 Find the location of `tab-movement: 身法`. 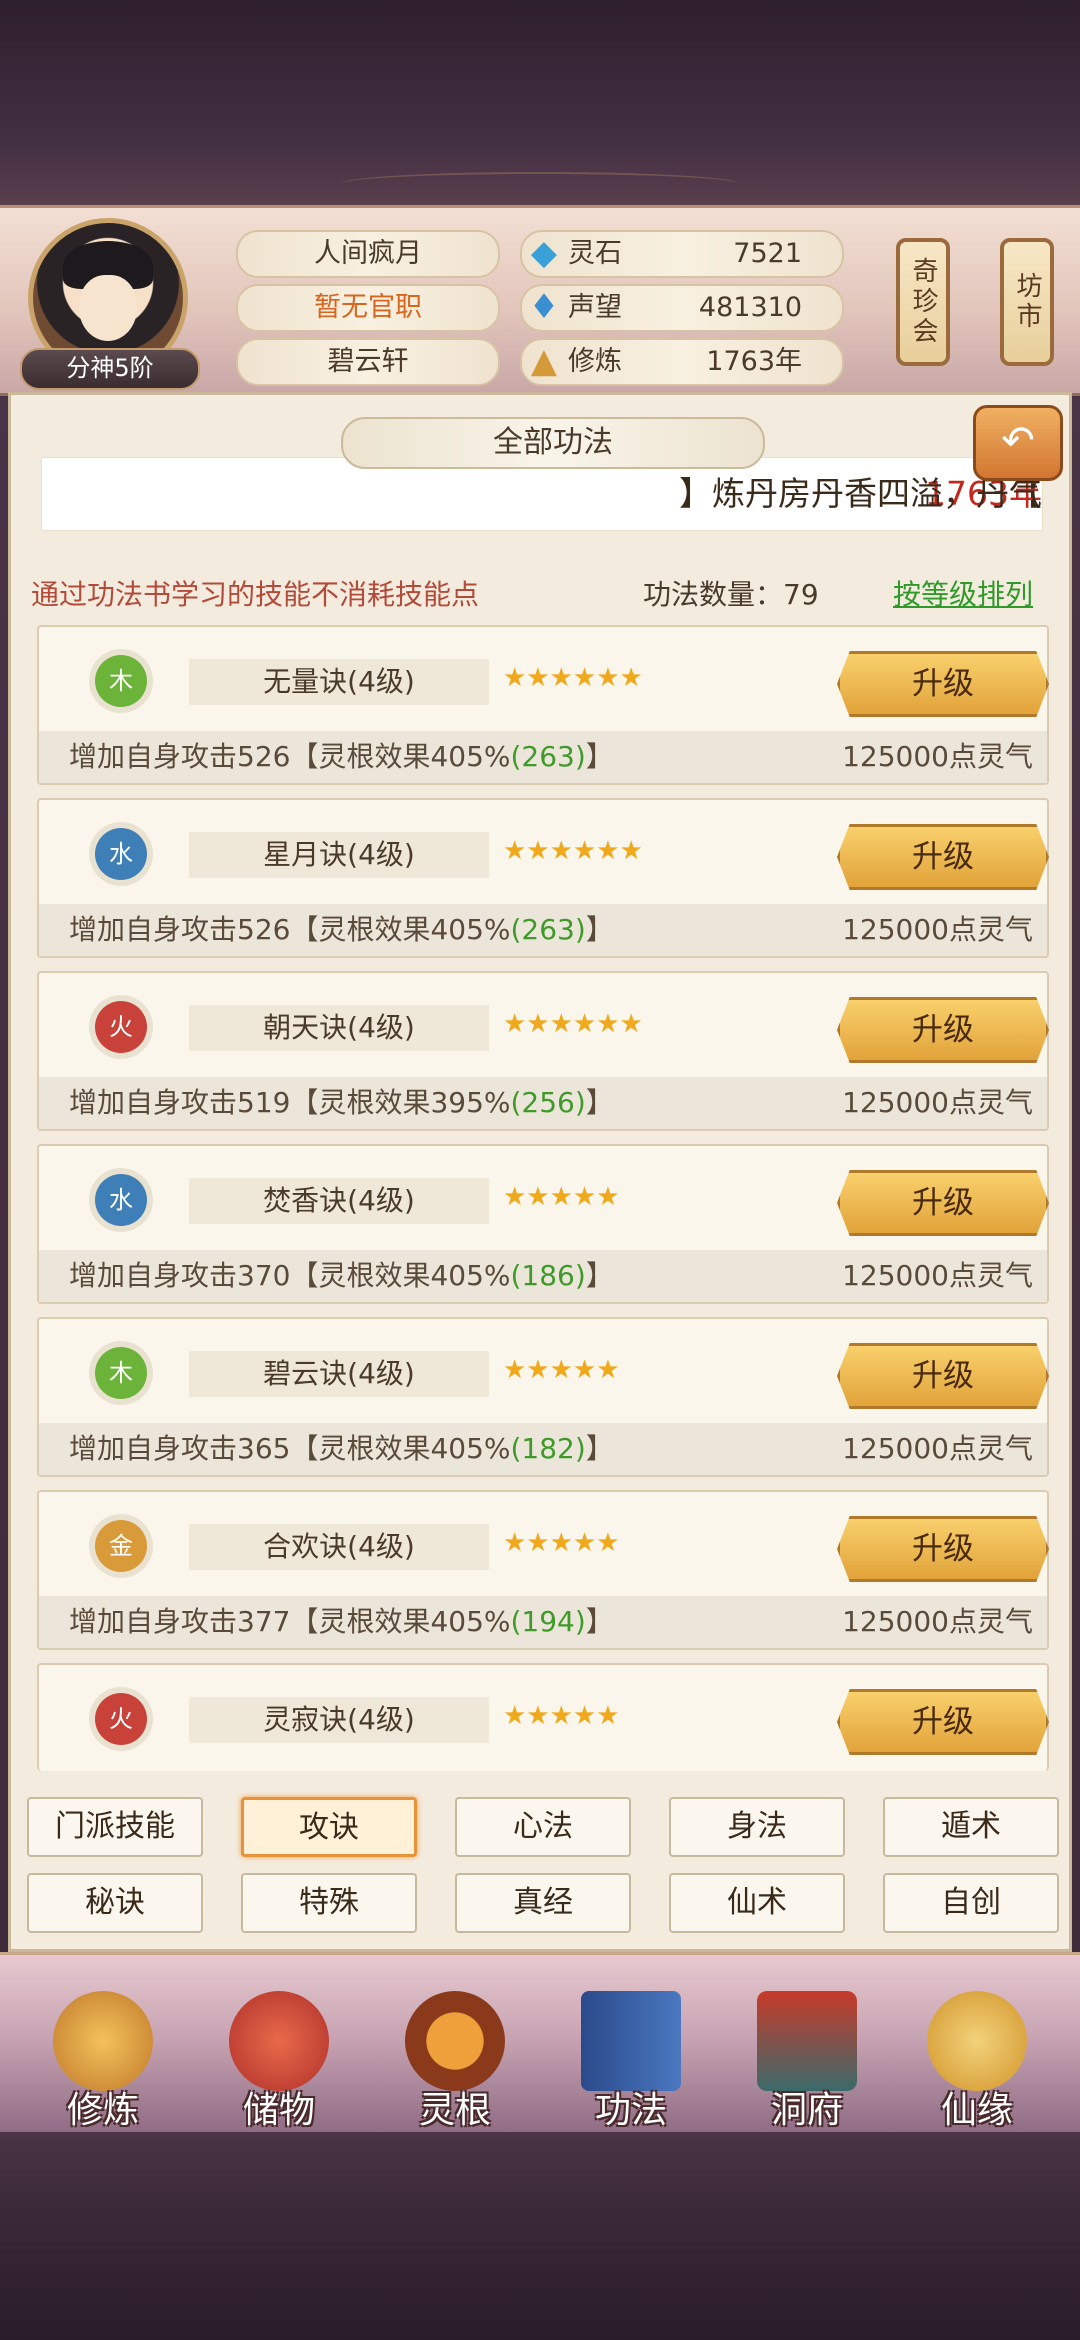

tab-movement: 身法 is located at coordinates (757, 1827).